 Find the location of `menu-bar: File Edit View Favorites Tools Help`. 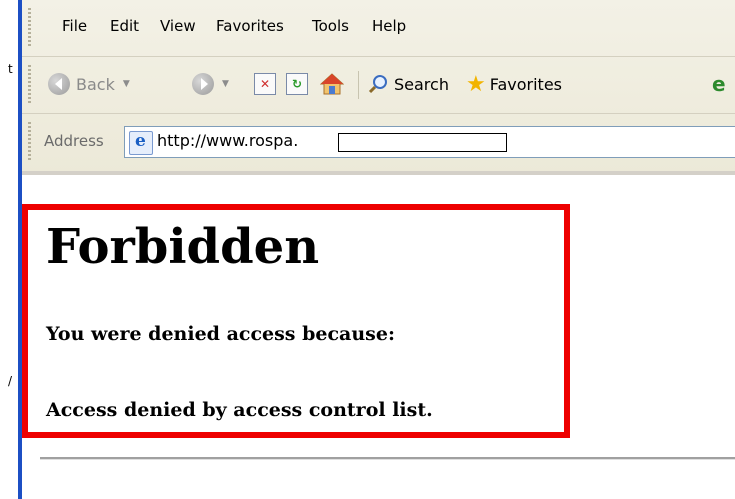

menu-bar: File Edit View Favorites Tools Help is located at coordinates (378, 28).